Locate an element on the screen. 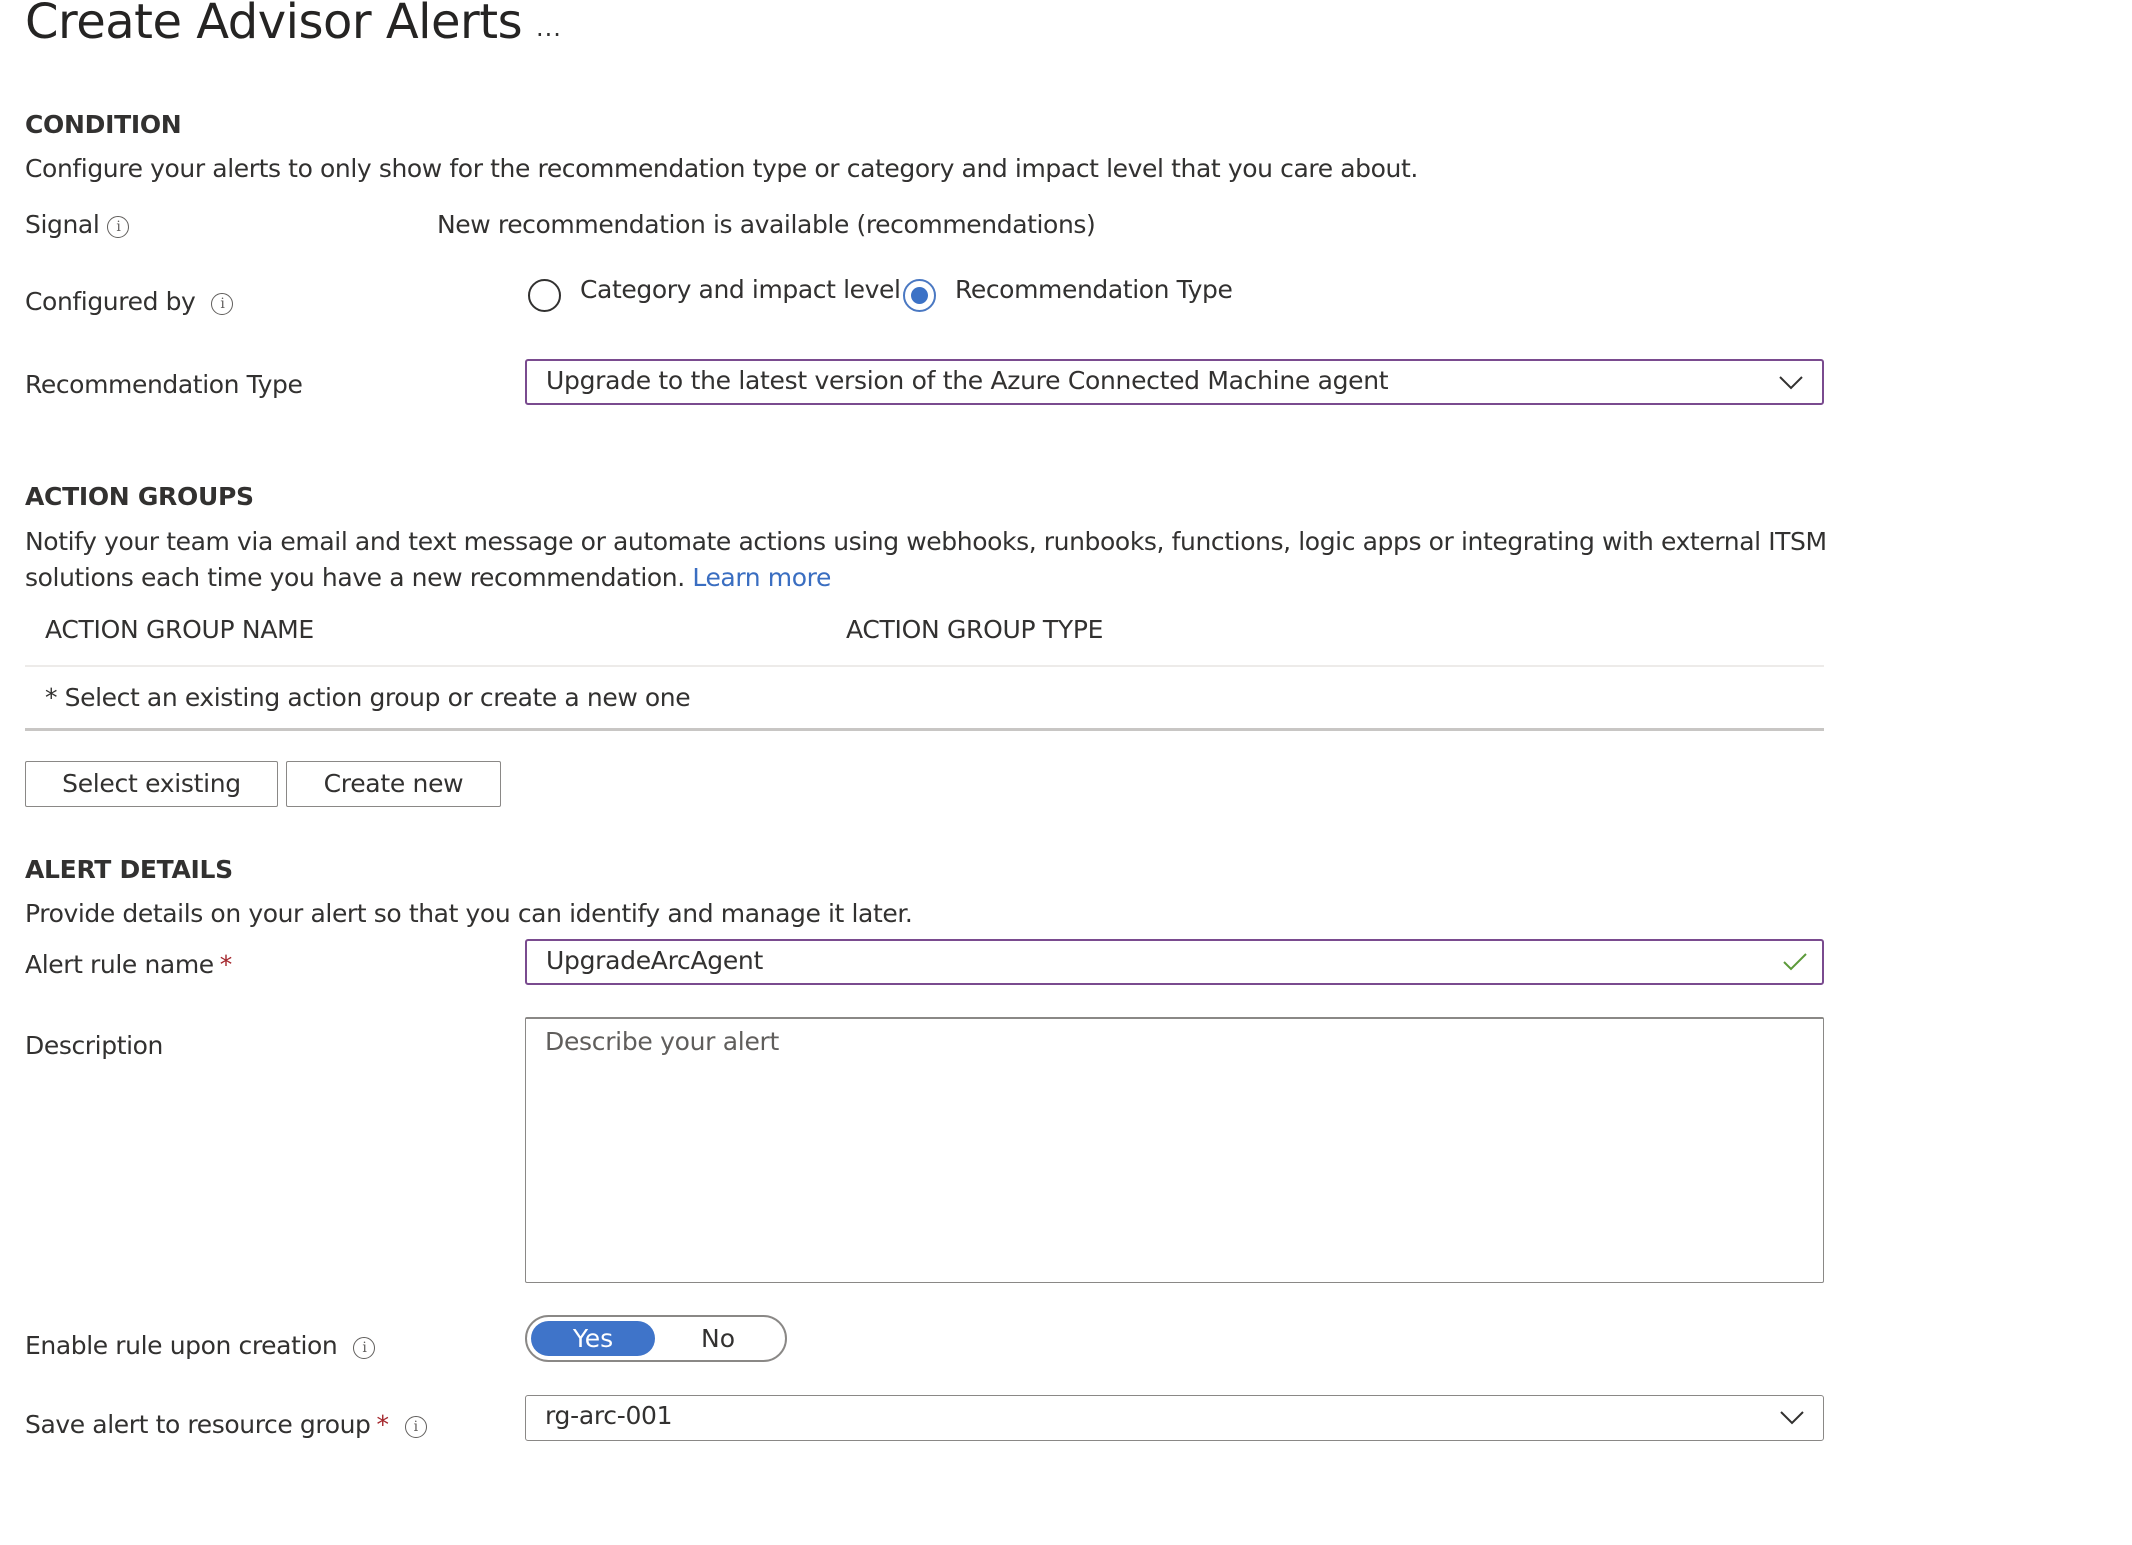  enable-rule-label-row: Enable rule upon creation i is located at coordinates (200, 1345).